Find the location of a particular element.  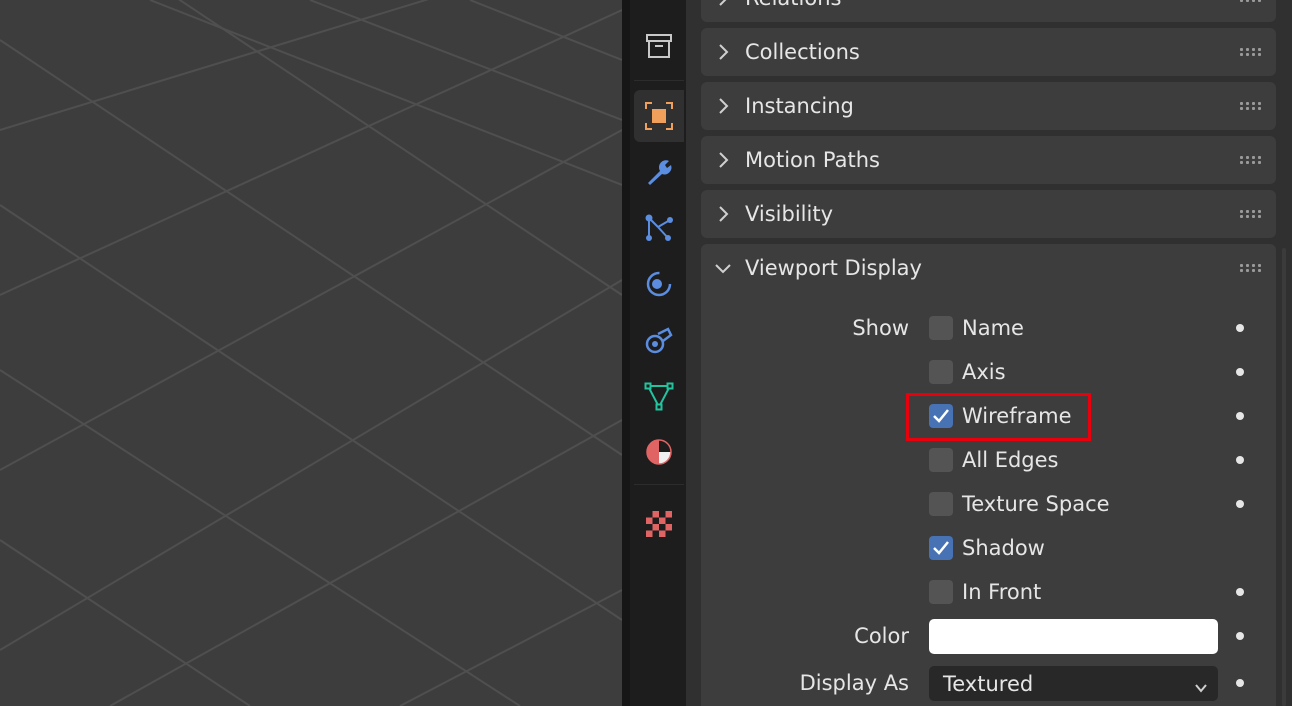

checkmark-icon is located at coordinates (941, 548).